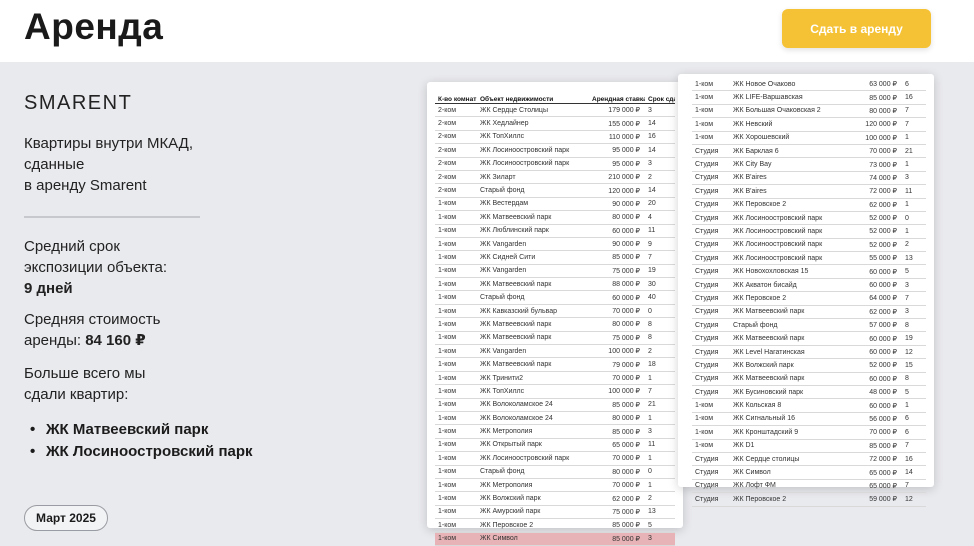 This screenshot has height=546, width=974. What do you see at coordinates (914, 432) in the screenshot?
I see `cell-term: 6` at bounding box center [914, 432].